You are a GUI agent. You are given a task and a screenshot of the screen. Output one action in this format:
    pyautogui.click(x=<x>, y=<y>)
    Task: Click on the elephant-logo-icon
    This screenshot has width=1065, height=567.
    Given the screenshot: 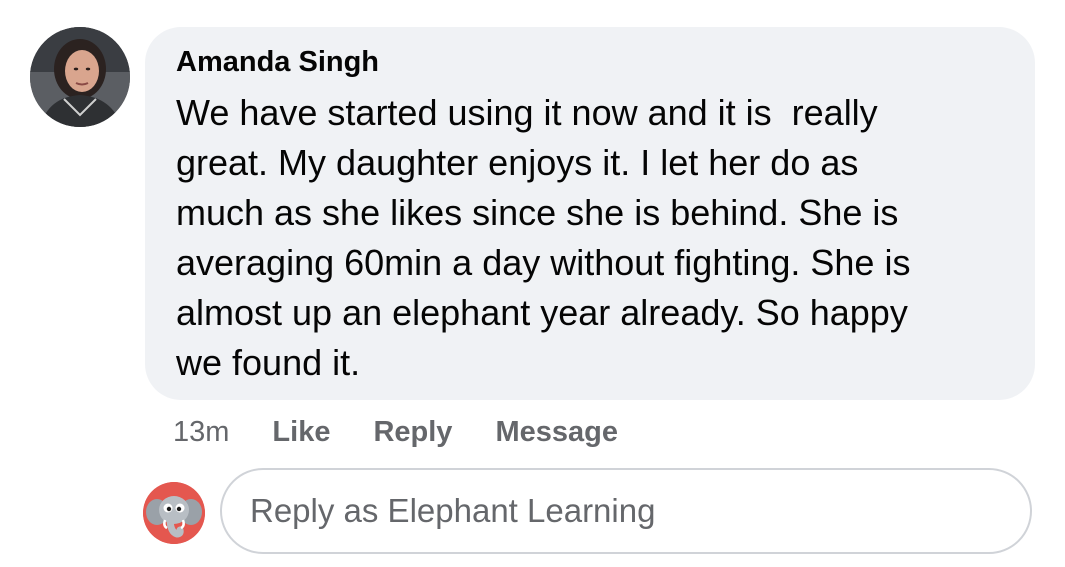 What is the action you would take?
    pyautogui.click(x=174, y=513)
    